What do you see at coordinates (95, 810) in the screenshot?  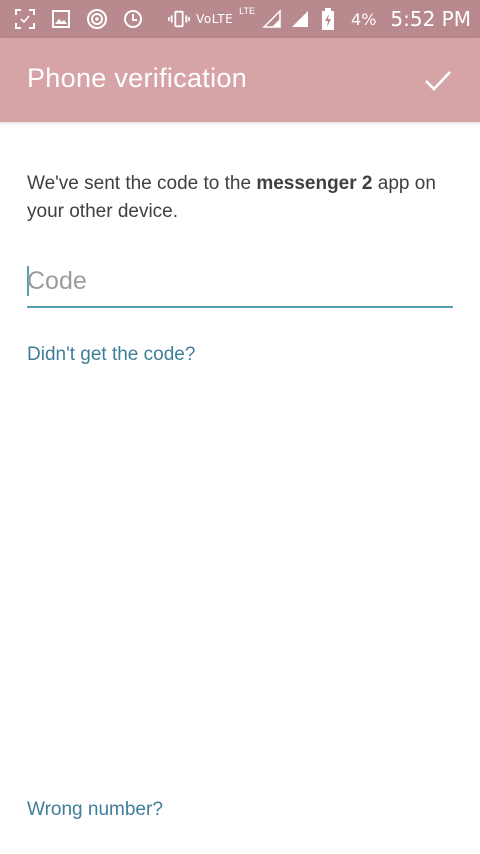 I see `wrong-number-link: Wrong number?` at bounding box center [95, 810].